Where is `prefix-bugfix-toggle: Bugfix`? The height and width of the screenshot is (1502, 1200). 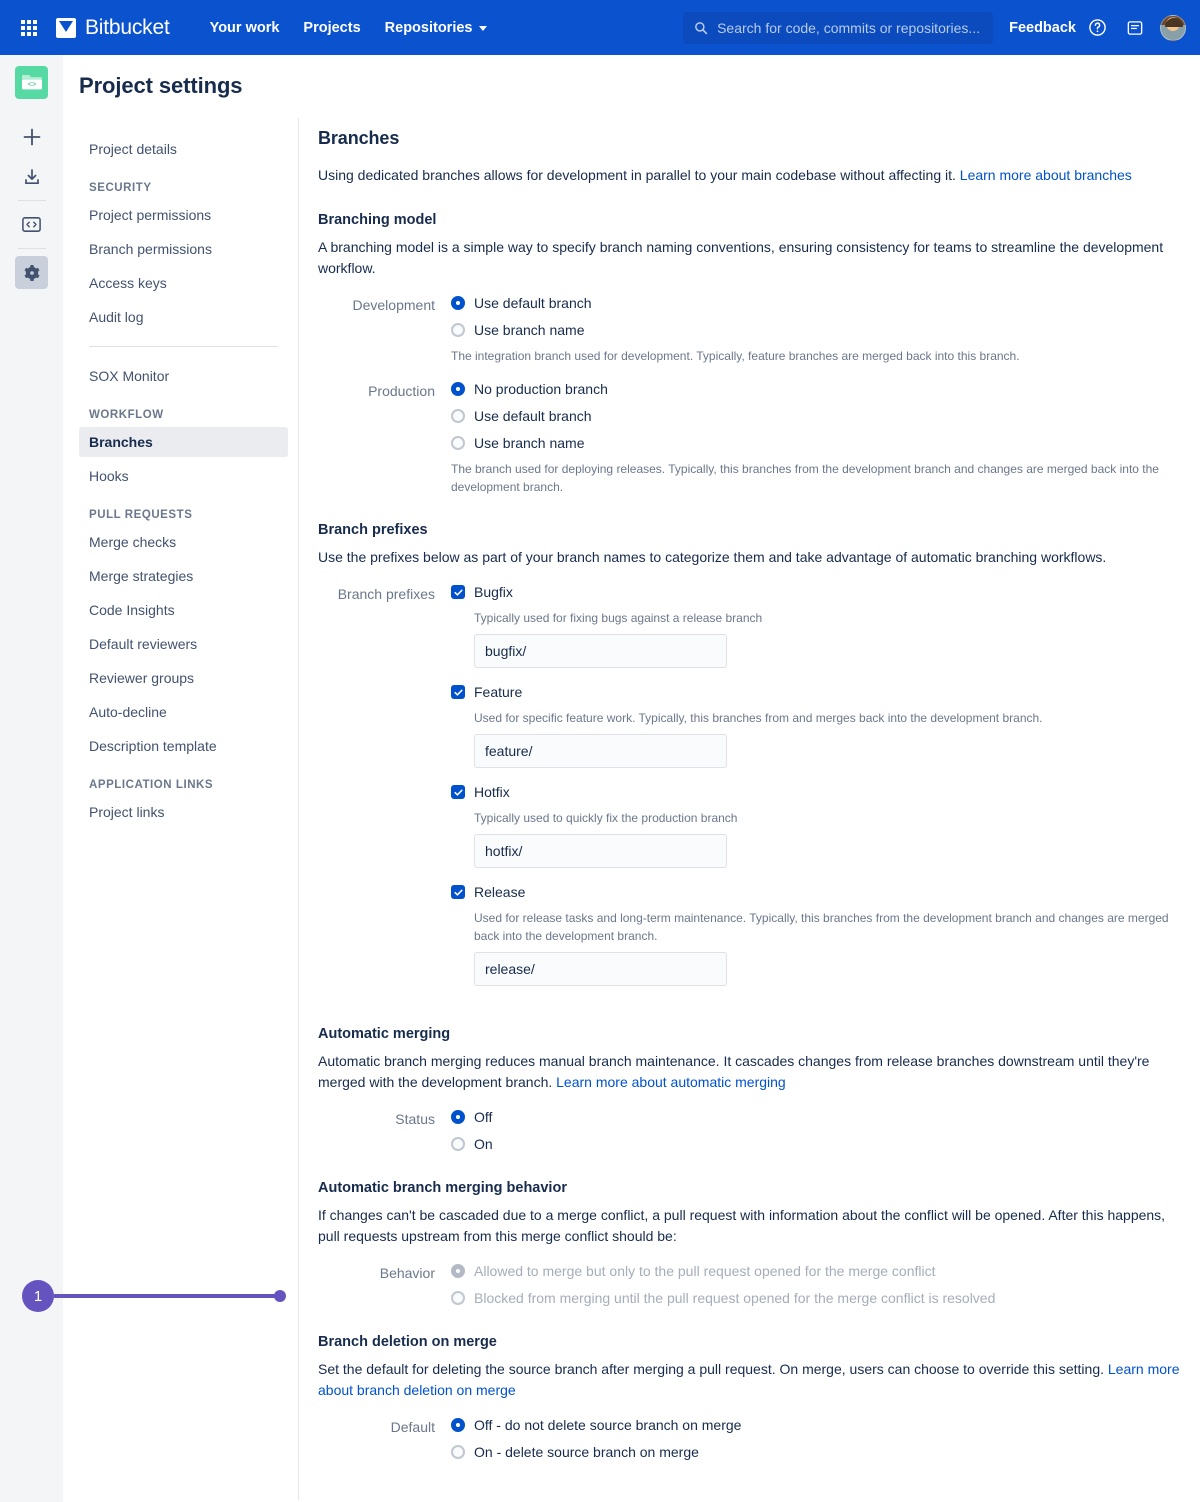
prefix-bugfix-toggle: Bugfix is located at coordinates (815, 592).